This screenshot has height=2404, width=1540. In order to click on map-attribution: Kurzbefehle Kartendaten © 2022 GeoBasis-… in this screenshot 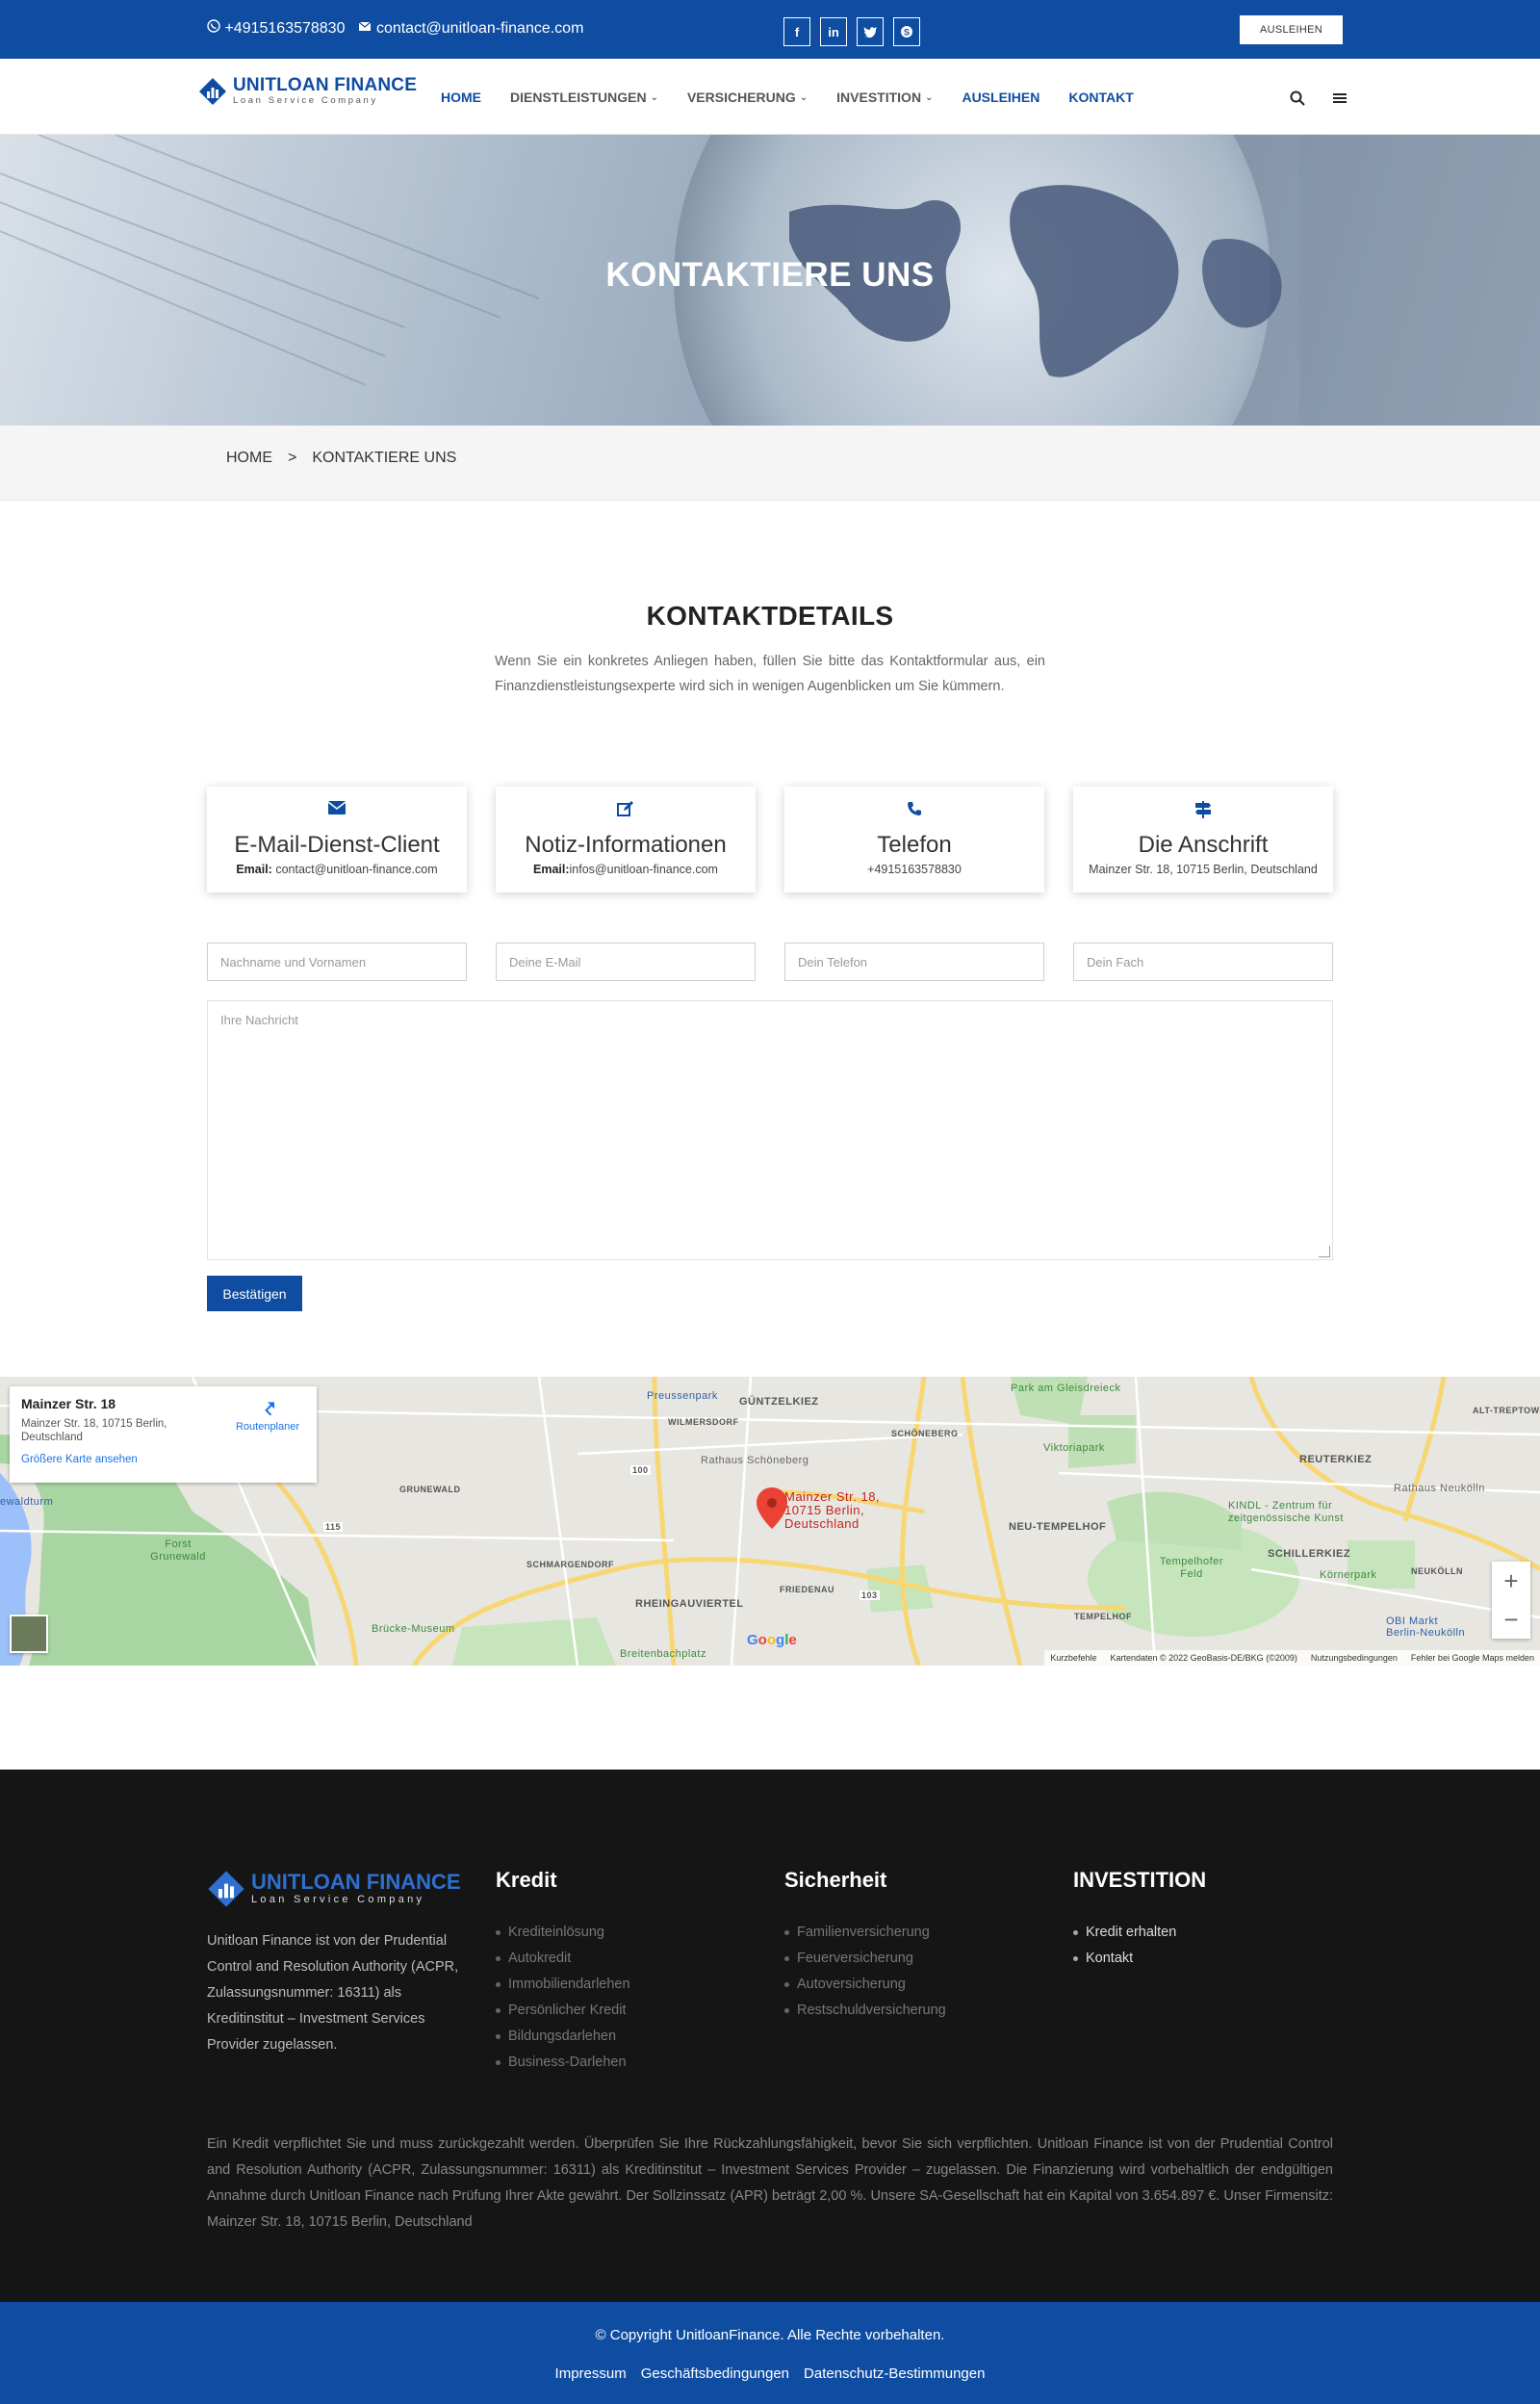, I will do `click(1292, 1658)`.